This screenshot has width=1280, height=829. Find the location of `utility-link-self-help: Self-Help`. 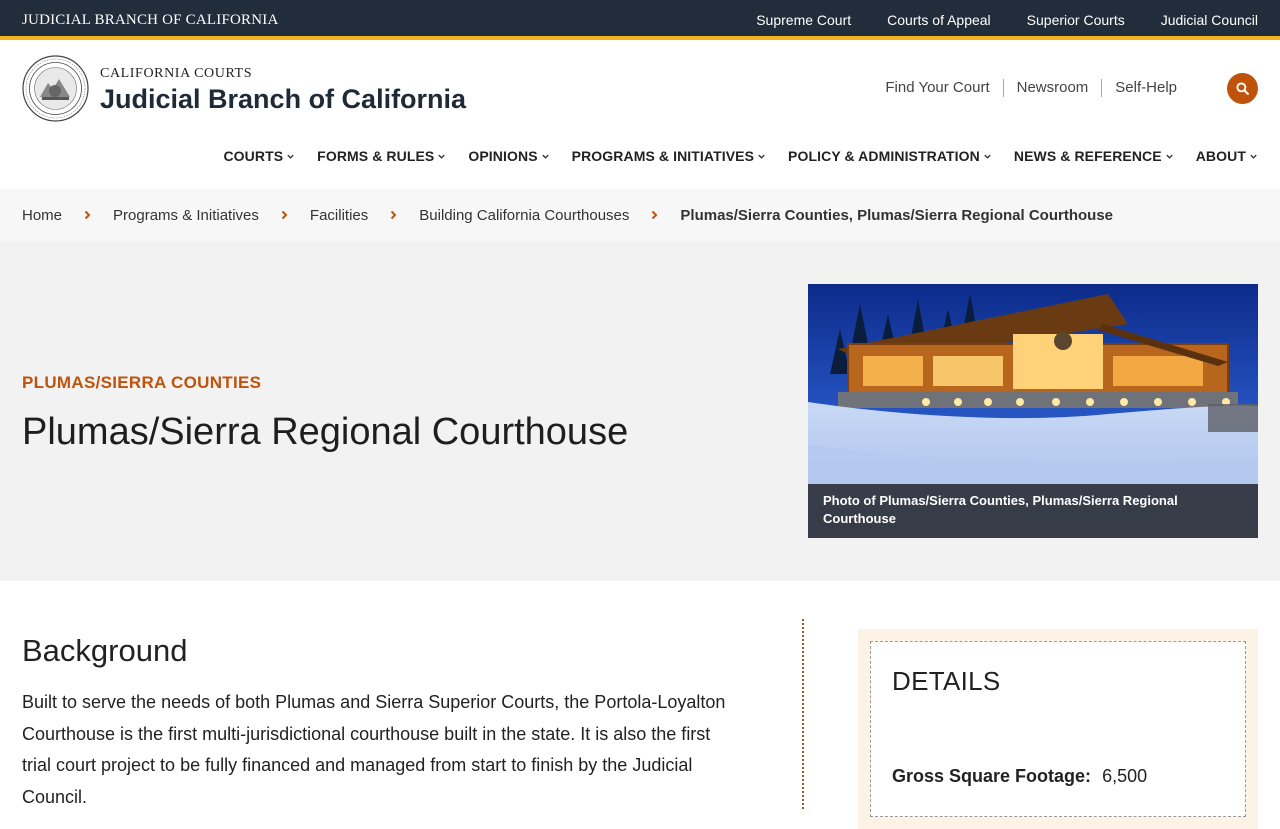

utility-link-self-help: Self-Help is located at coordinates (1145, 88).